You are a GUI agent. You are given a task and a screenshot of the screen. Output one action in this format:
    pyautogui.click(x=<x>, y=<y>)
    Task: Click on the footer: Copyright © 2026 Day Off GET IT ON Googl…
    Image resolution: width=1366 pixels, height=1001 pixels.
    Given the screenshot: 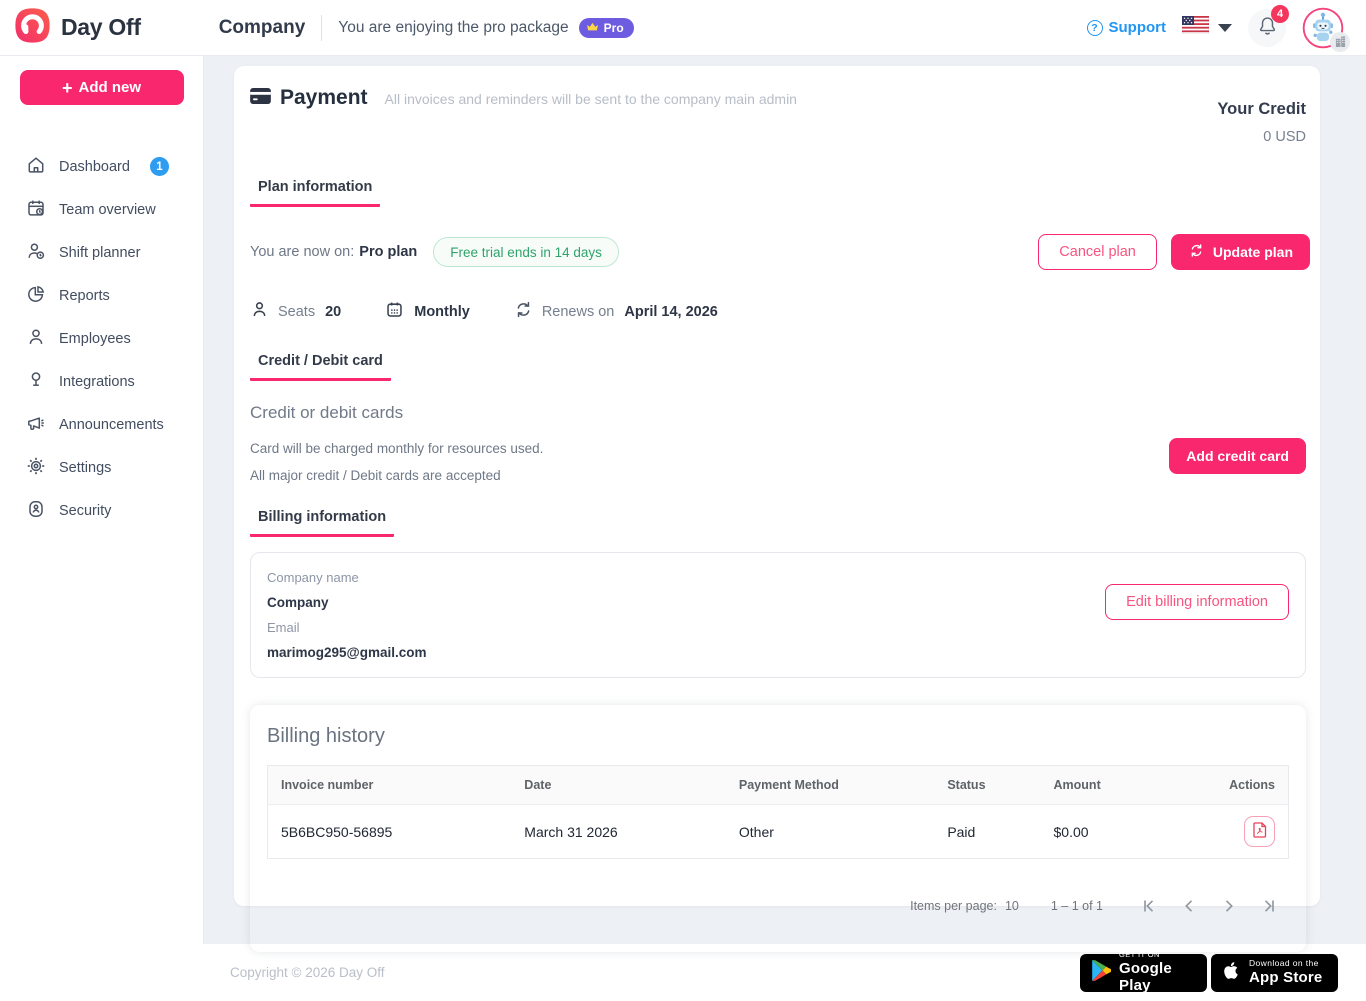 What is the action you would take?
    pyautogui.click(x=683, y=972)
    